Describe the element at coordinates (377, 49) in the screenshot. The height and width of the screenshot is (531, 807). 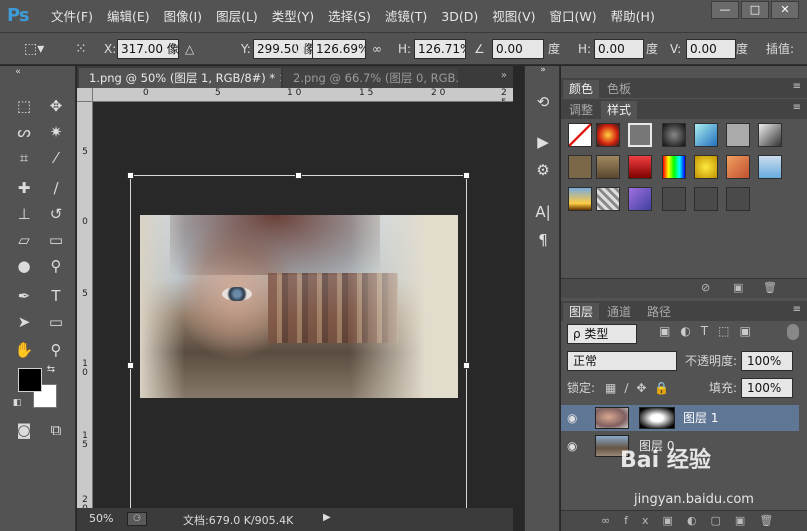
I see `link-icon: ∞` at that location.